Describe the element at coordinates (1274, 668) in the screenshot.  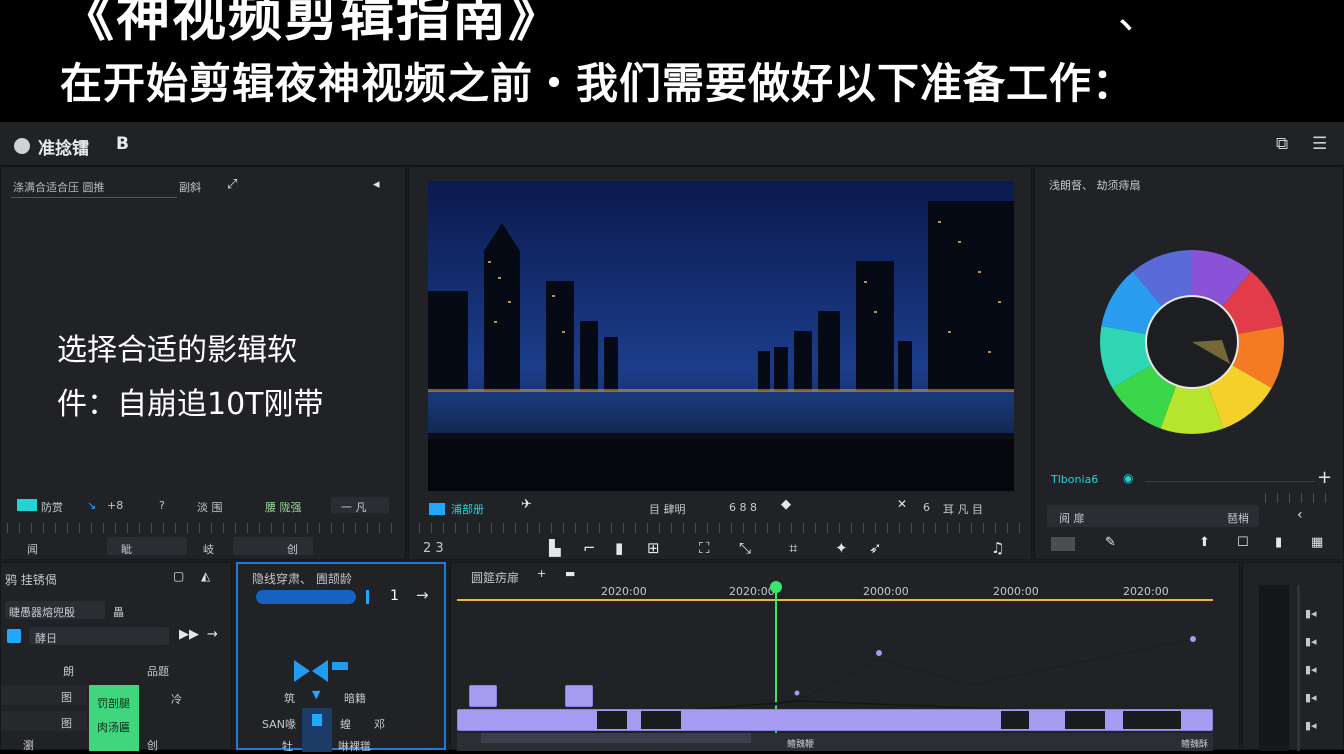
I see `mixer-meter` at that location.